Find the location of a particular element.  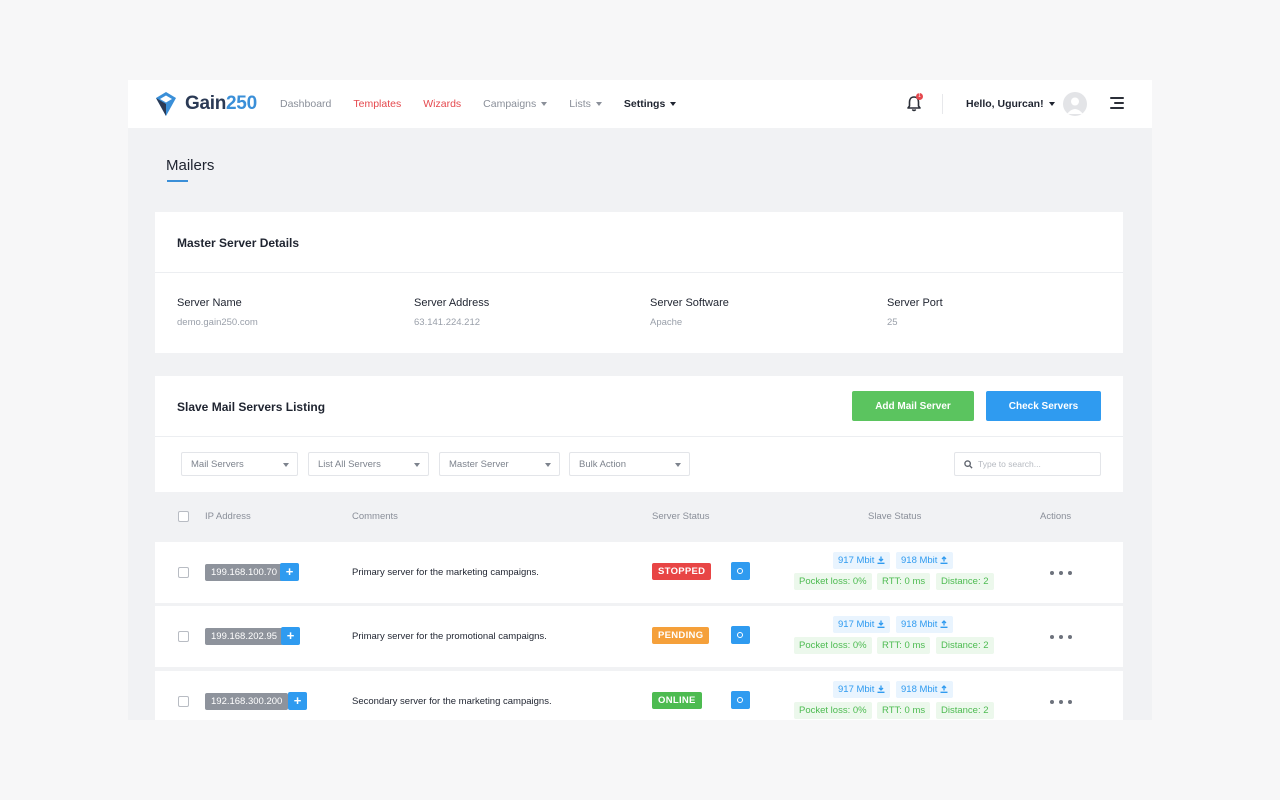

nav-templates: Templates is located at coordinates (377, 104).